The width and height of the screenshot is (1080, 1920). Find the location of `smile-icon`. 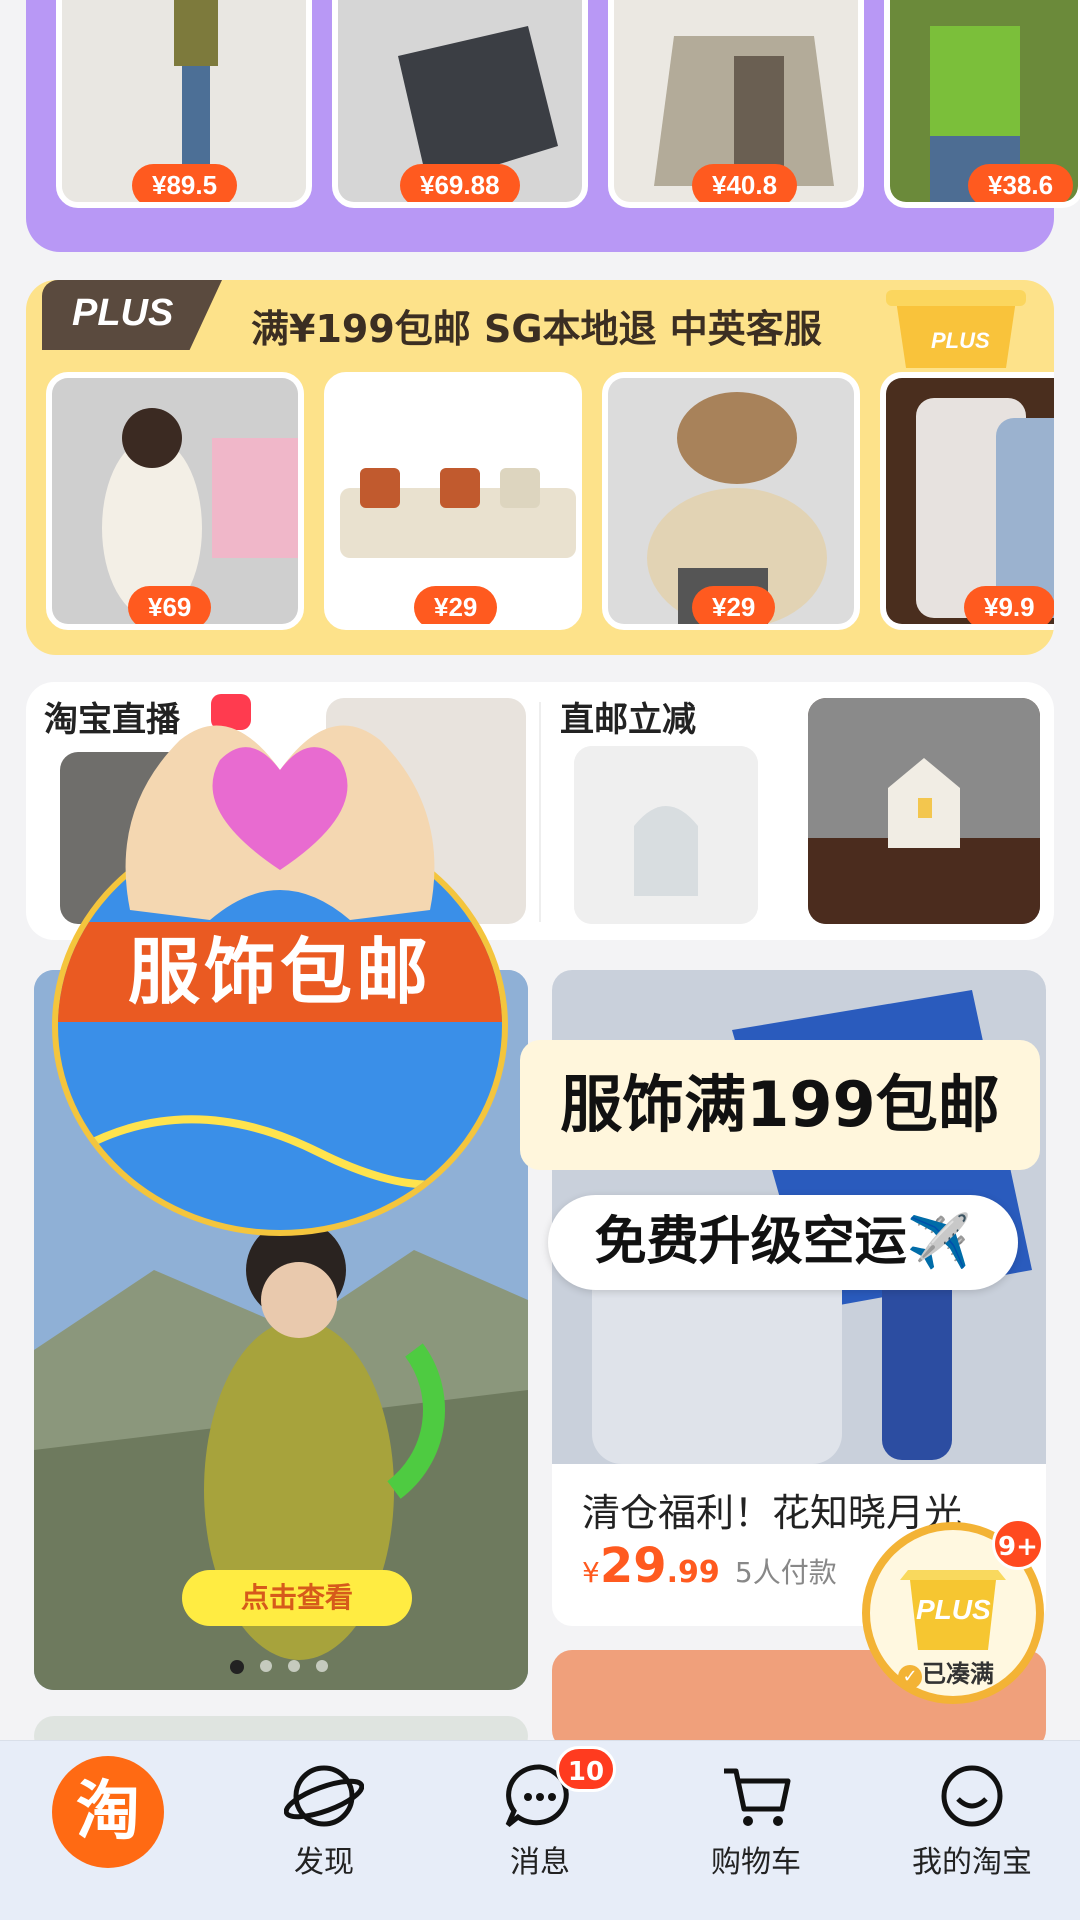

smile-icon is located at coordinates (972, 1796).